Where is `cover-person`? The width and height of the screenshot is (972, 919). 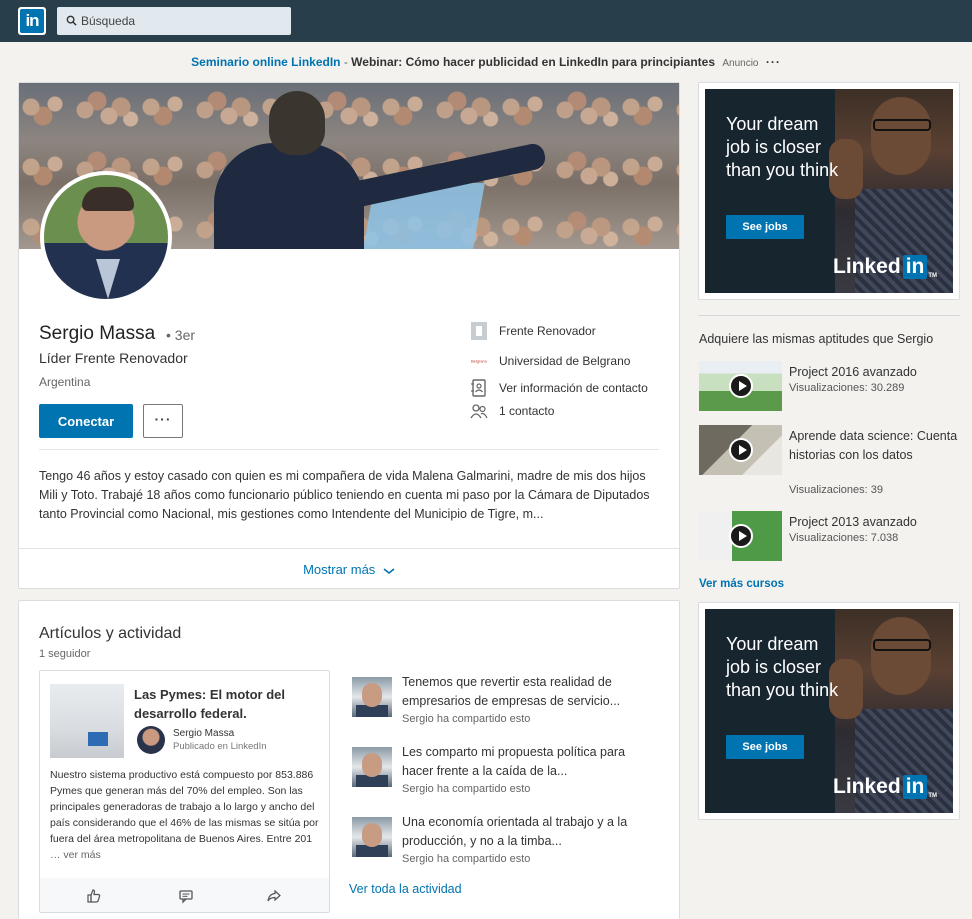
cover-person is located at coordinates (289, 196).